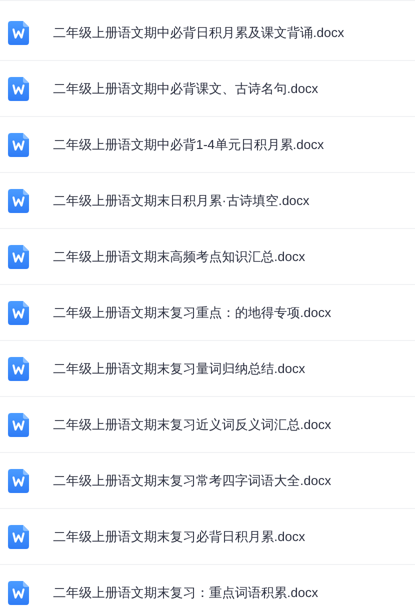  Describe the element at coordinates (179, 536) in the screenshot. I see `file-name: 二年级上册语文期末复习必背日积月累.docx` at that location.